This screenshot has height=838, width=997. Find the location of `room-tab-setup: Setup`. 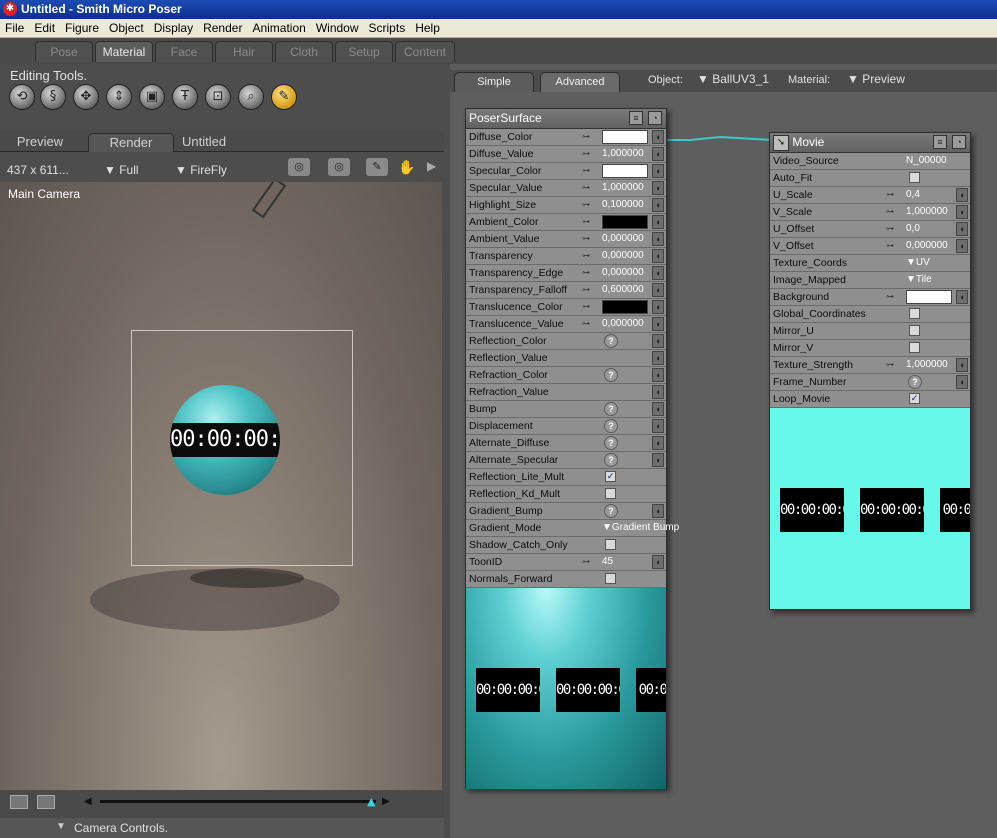

room-tab-setup: Setup is located at coordinates (364, 51).